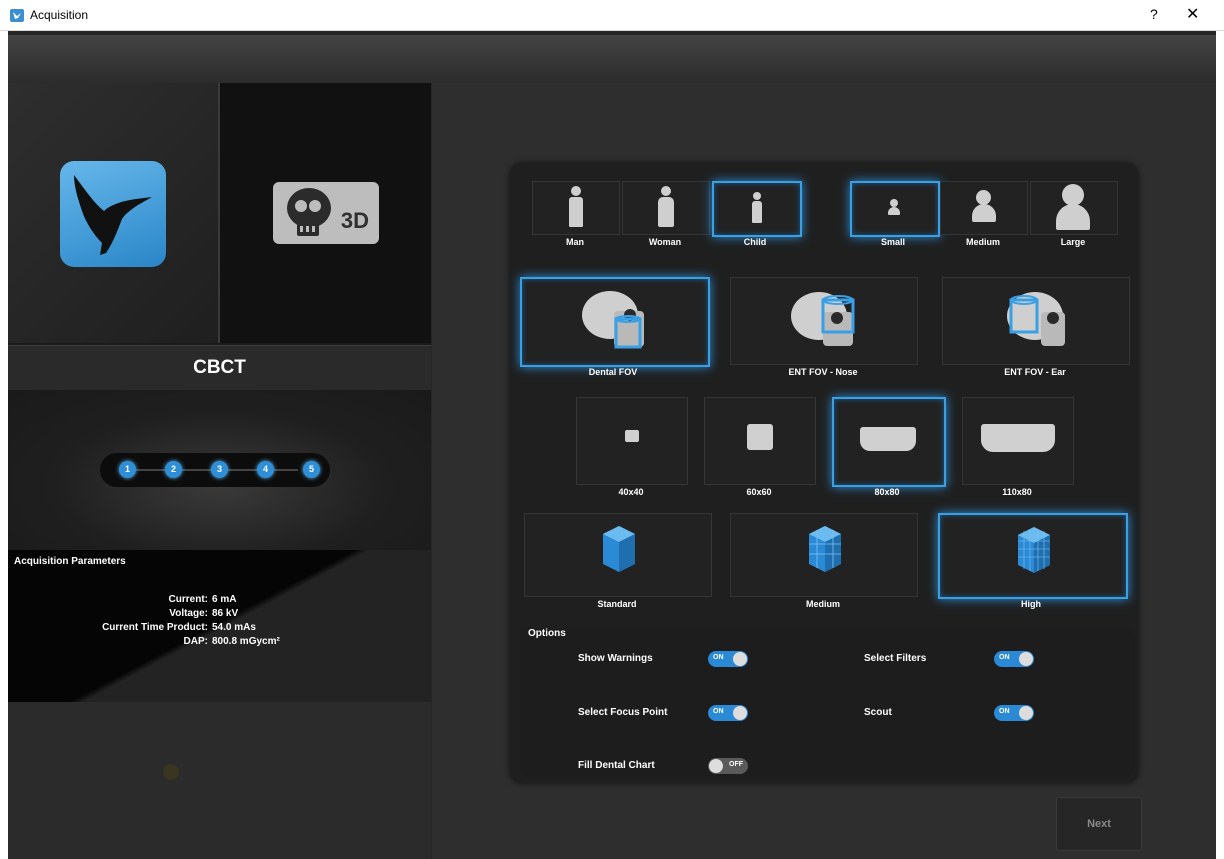 This screenshot has width=1224, height=859. What do you see at coordinates (225, 613) in the screenshot?
I see `param-value: 86 kV` at bounding box center [225, 613].